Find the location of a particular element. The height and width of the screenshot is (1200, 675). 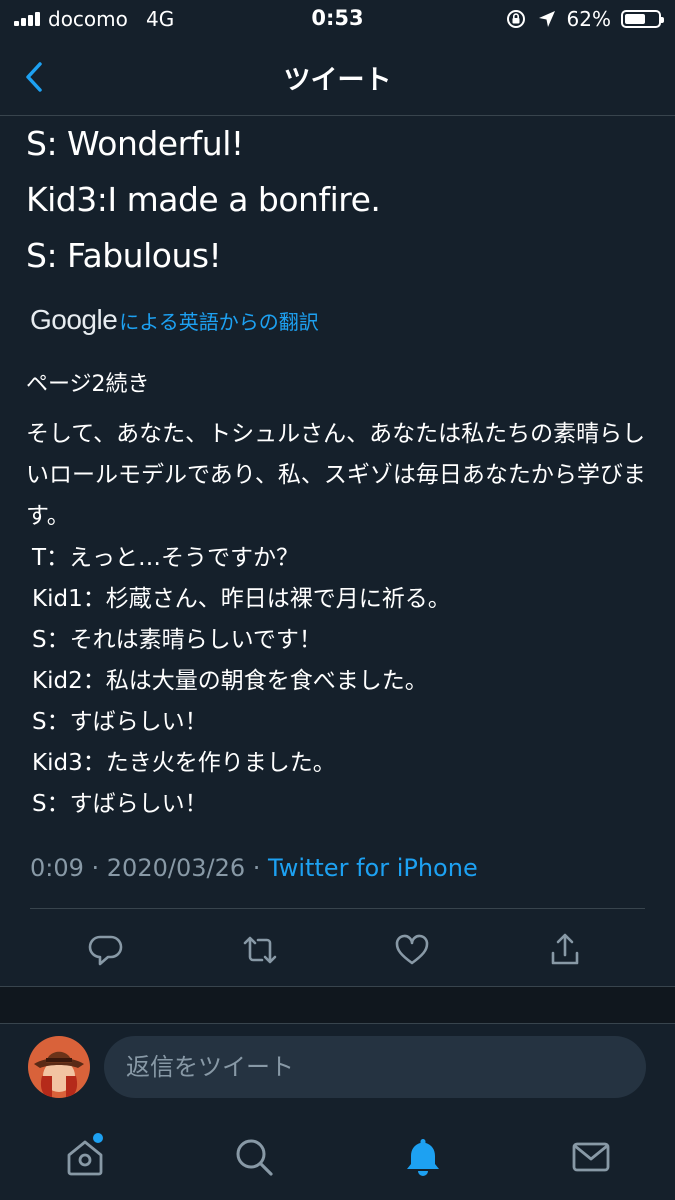

like-button is located at coordinates (412, 950).